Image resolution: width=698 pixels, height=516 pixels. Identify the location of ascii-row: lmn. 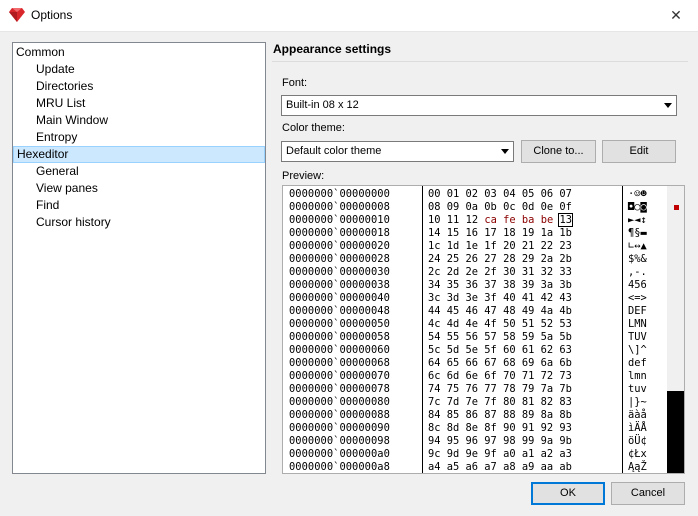
(637, 376).